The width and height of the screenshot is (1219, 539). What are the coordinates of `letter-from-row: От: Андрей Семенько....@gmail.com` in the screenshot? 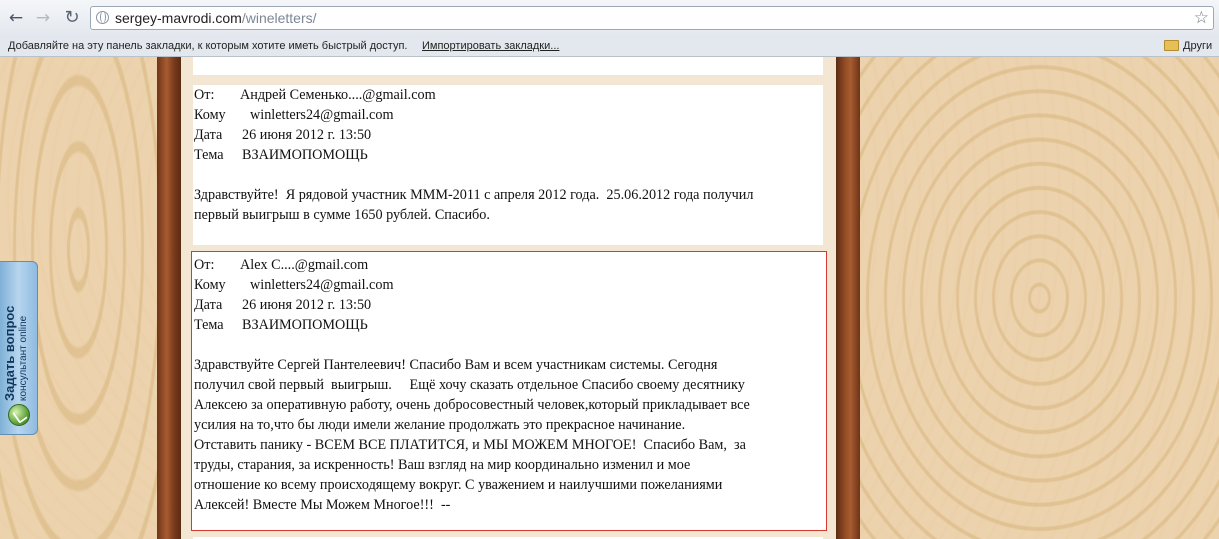 It's located at (514, 95).